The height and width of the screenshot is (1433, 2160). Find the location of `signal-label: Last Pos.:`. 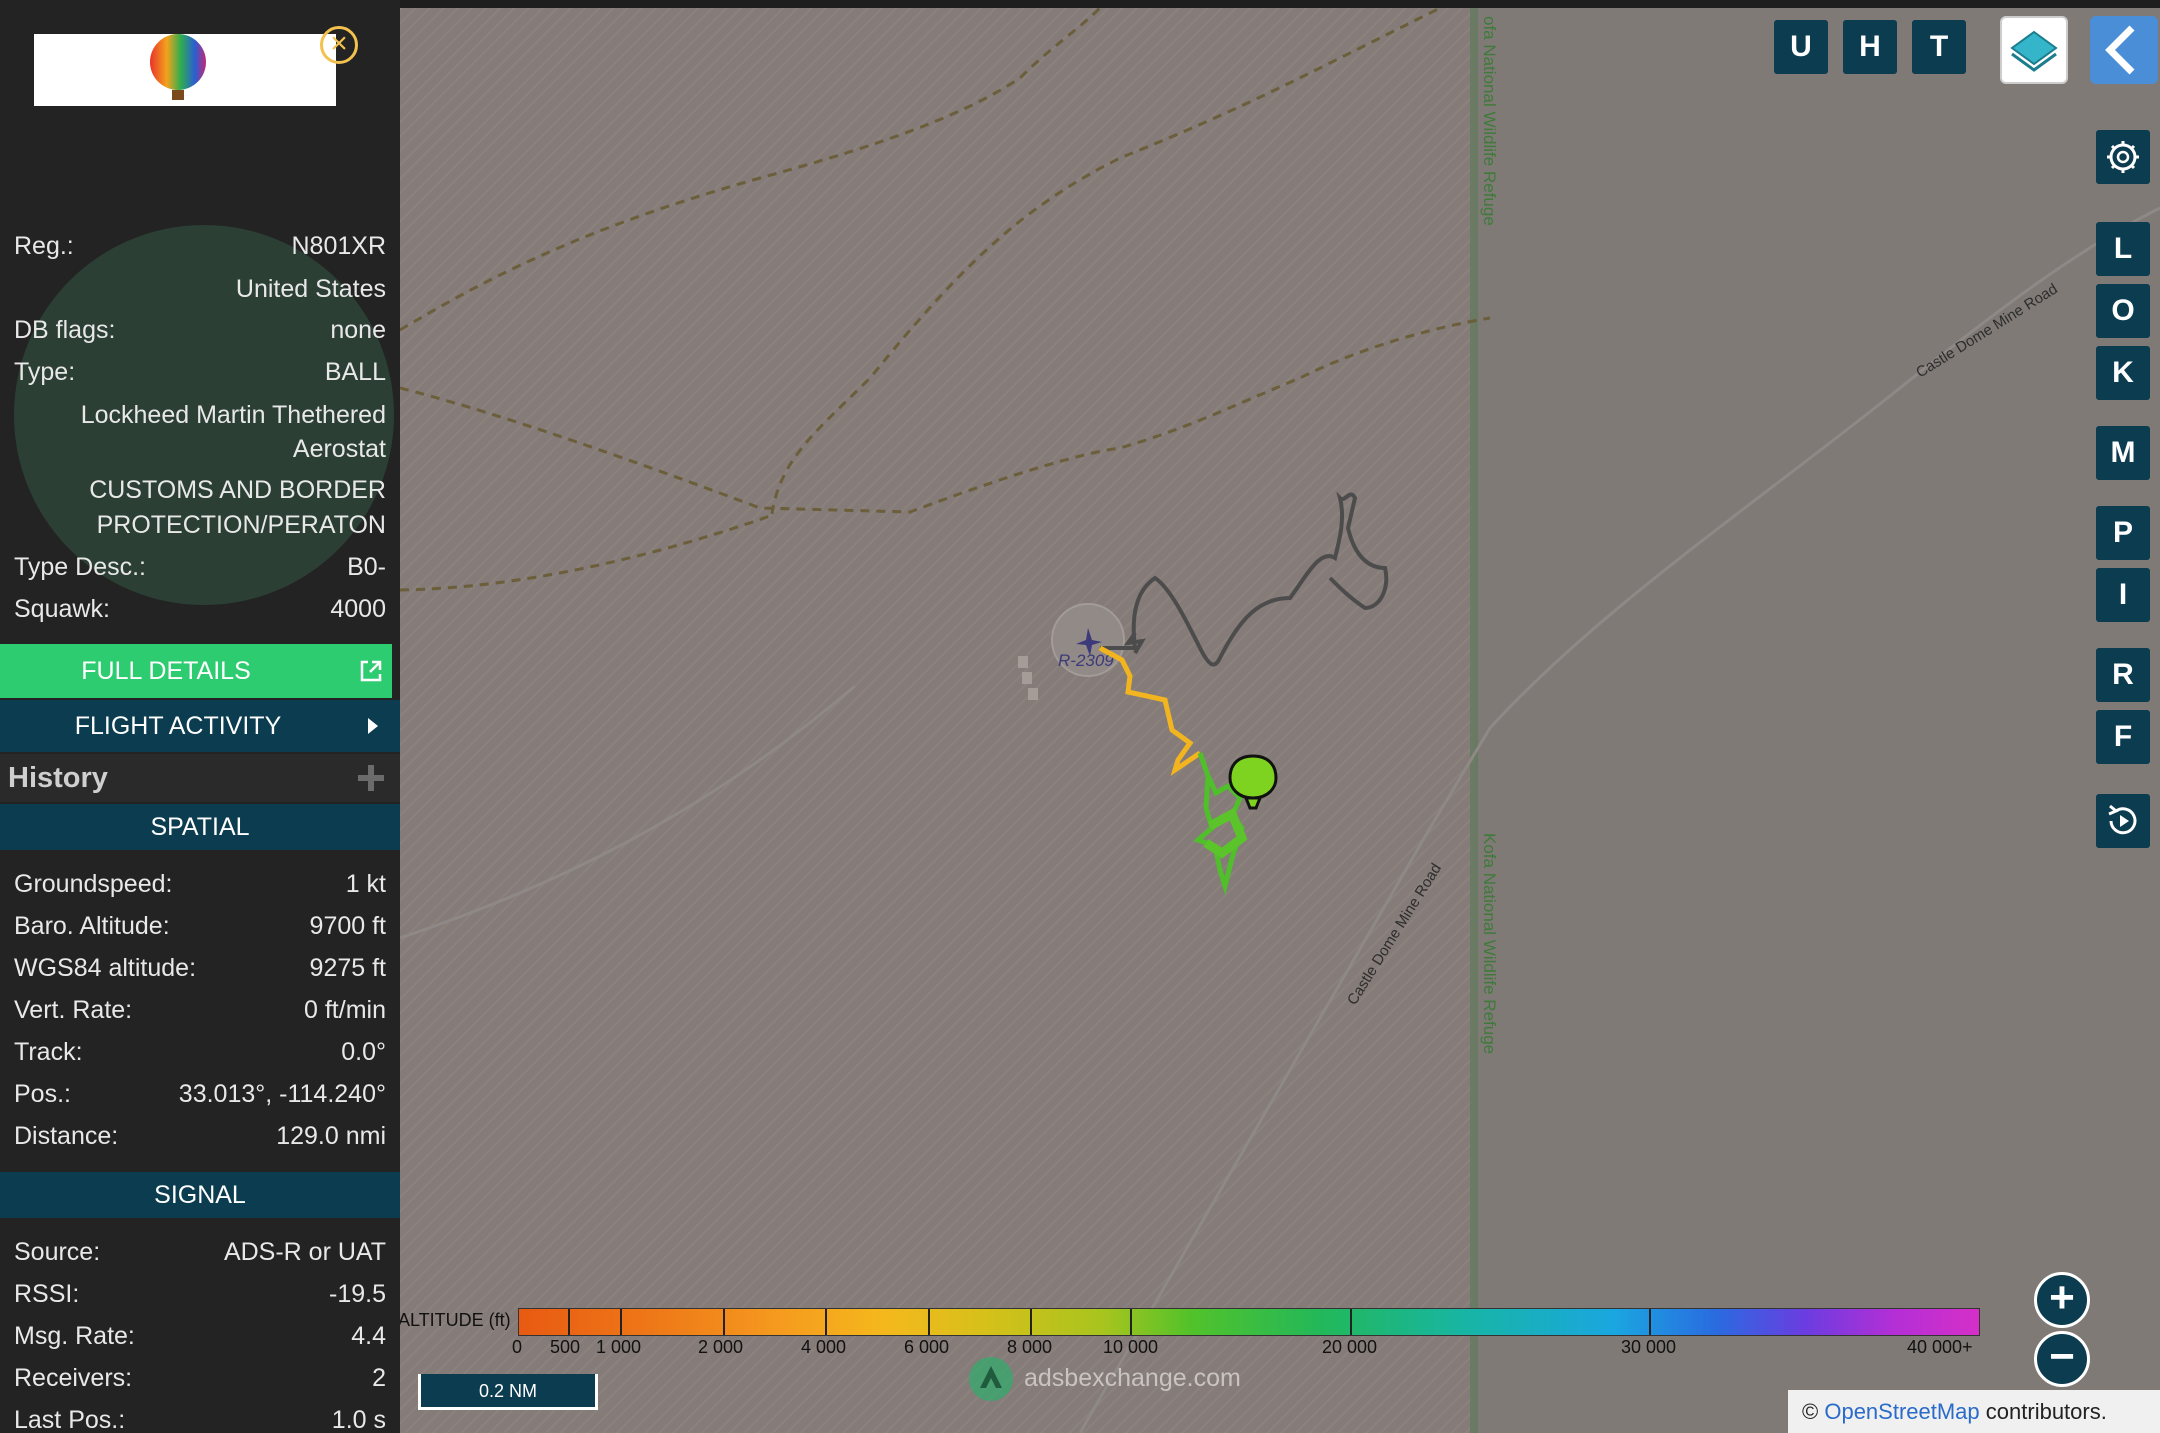

signal-label: Last Pos.: is located at coordinates (70, 1419).